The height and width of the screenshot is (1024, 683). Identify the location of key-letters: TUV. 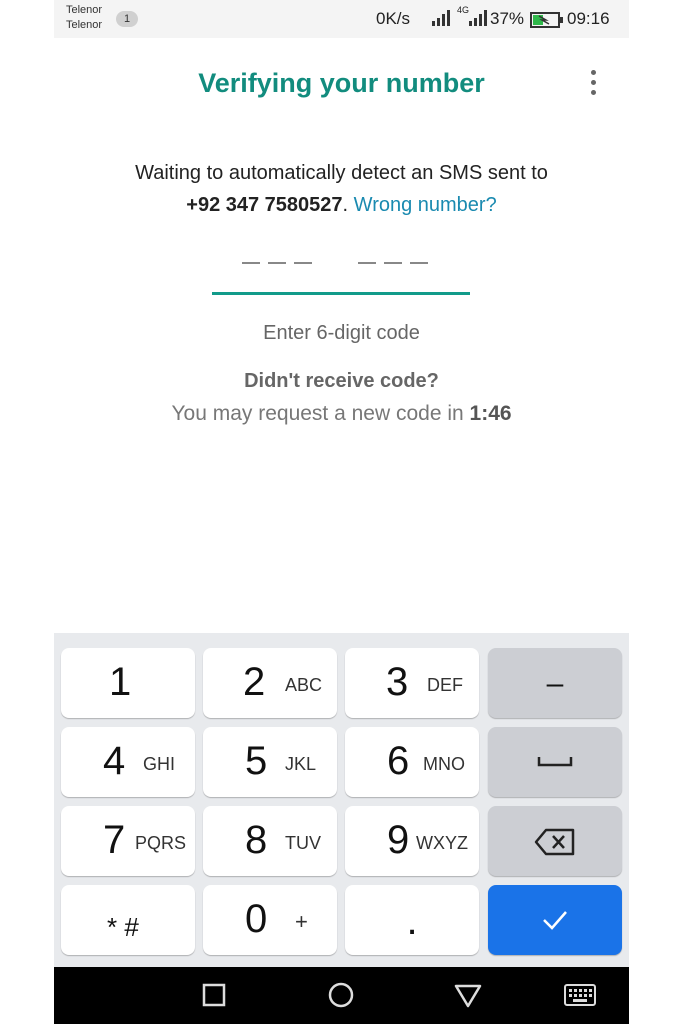
(303, 843).